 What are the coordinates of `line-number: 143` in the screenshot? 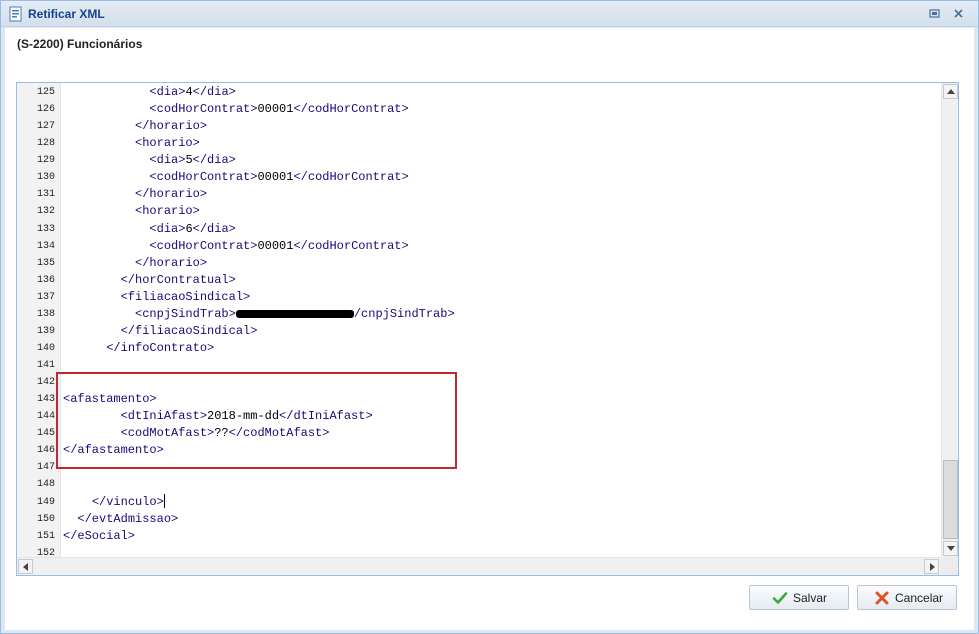 It's located at (45, 400).